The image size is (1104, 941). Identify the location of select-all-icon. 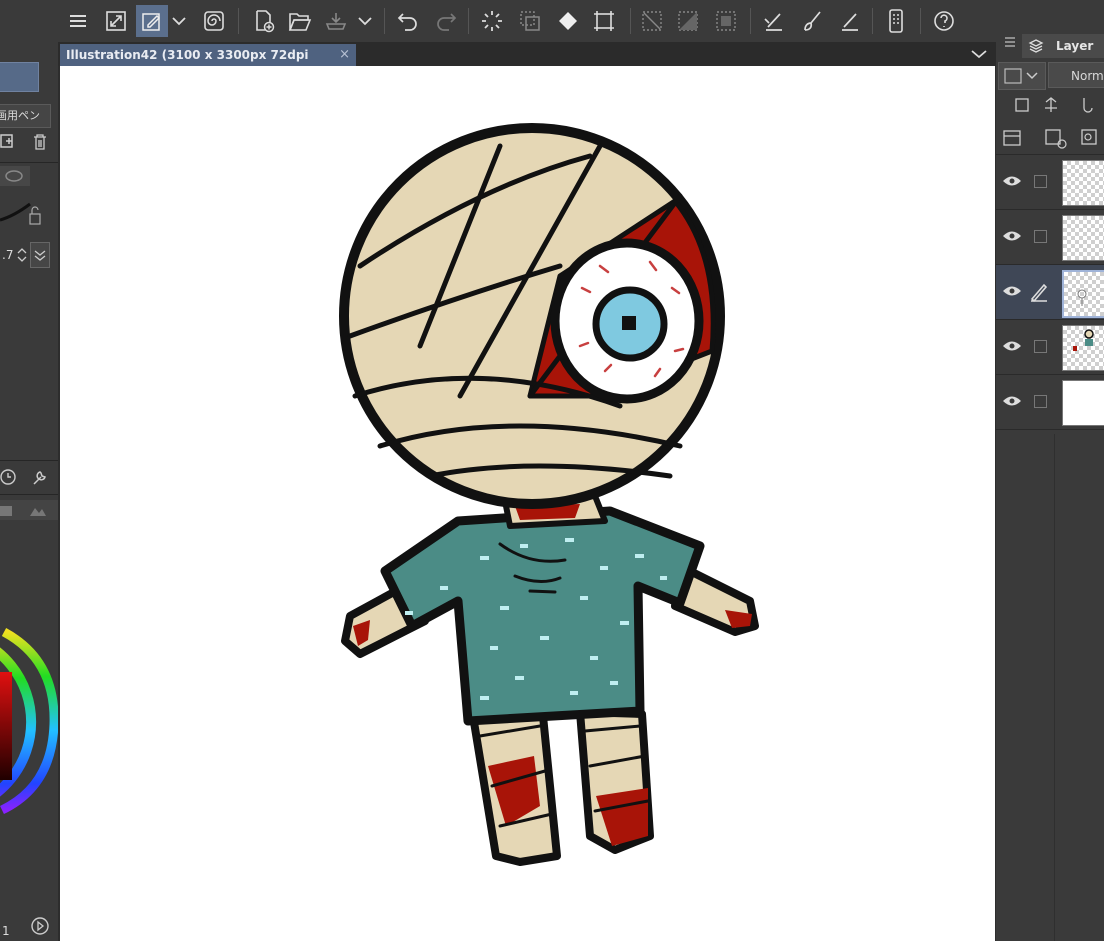
(688, 21).